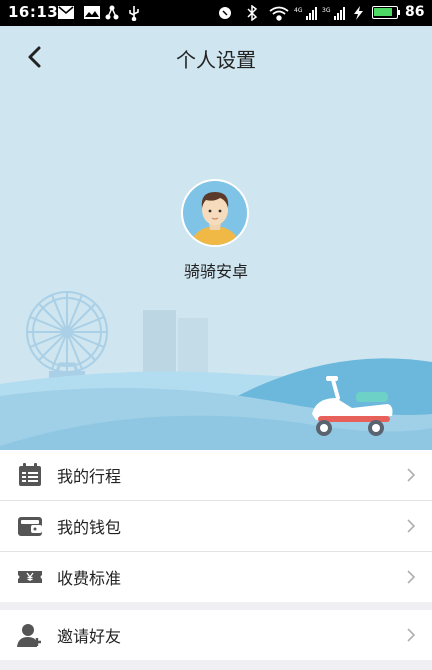 The width and height of the screenshot is (432, 670). What do you see at coordinates (415, 12) in the screenshot?
I see `battery-level: 86` at bounding box center [415, 12].